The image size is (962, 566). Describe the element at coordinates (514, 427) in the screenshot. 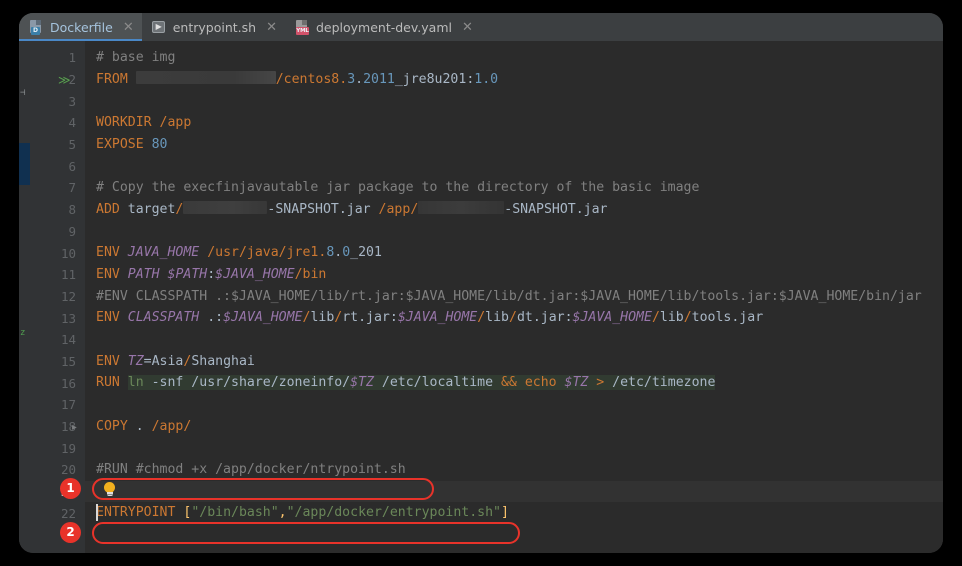

I see `code-line-18: COPY . /app/` at that location.